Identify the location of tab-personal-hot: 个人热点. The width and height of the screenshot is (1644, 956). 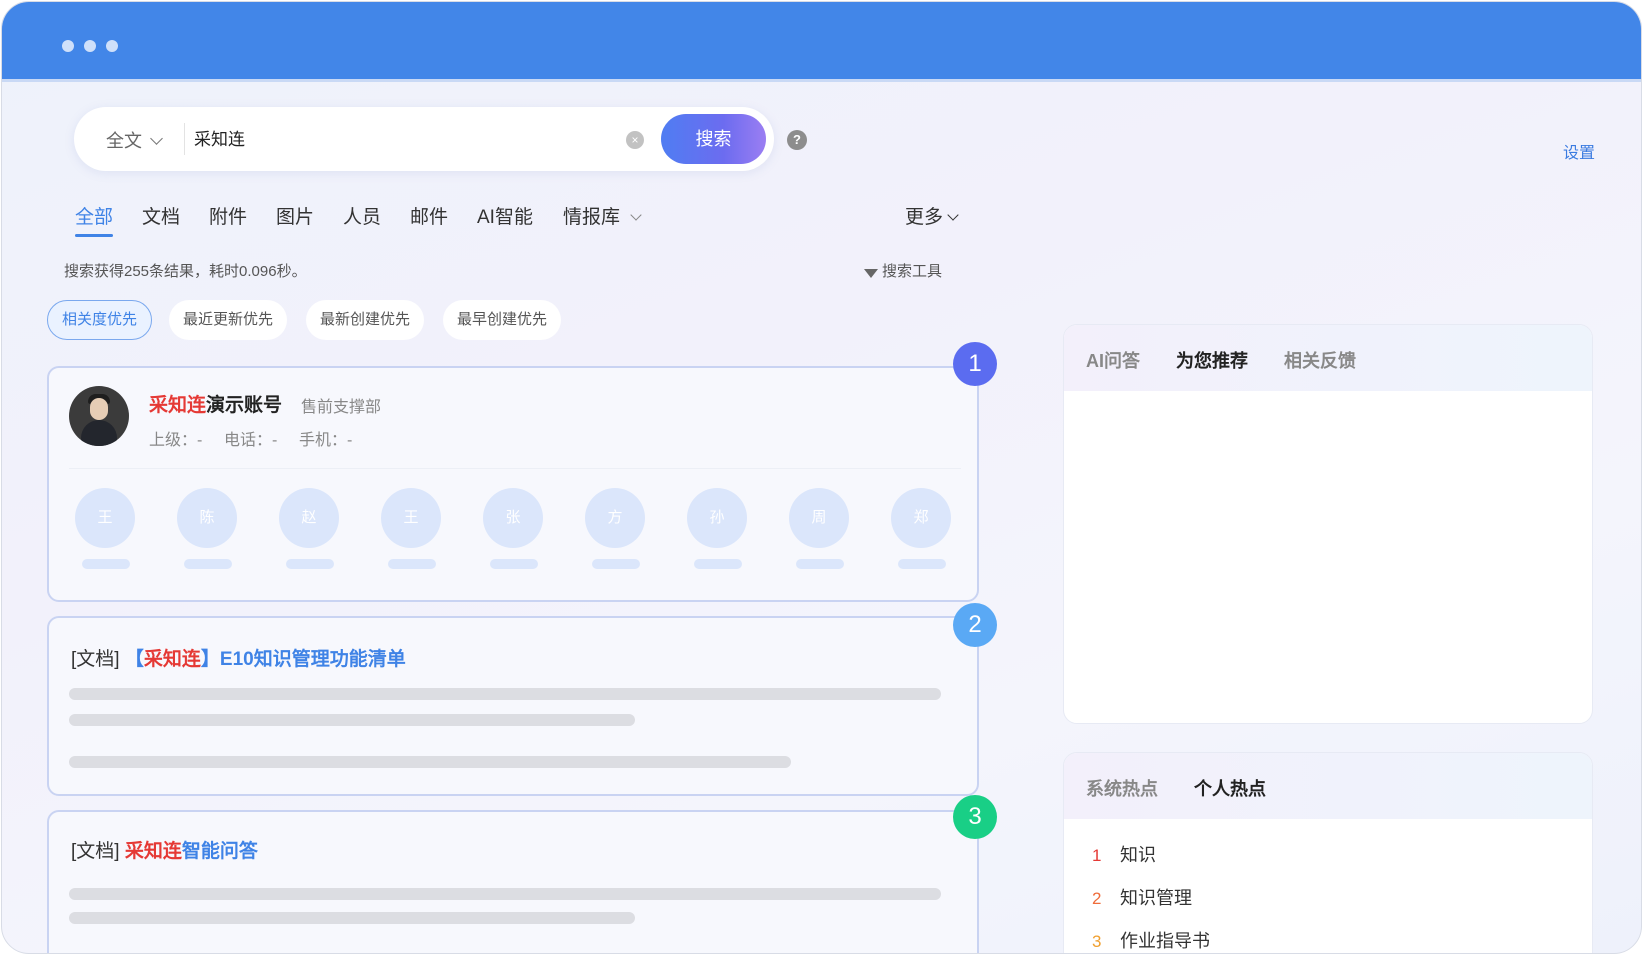
(1230, 788).